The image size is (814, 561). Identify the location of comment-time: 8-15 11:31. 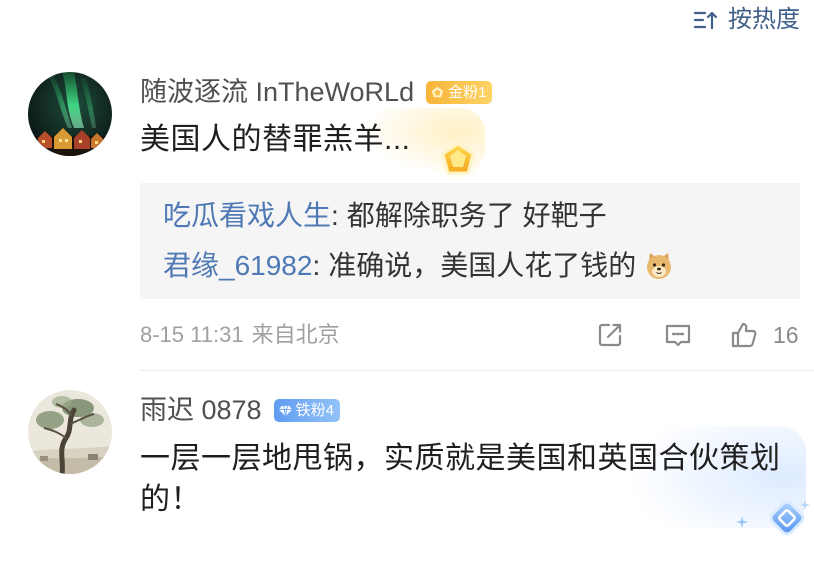
(192, 334).